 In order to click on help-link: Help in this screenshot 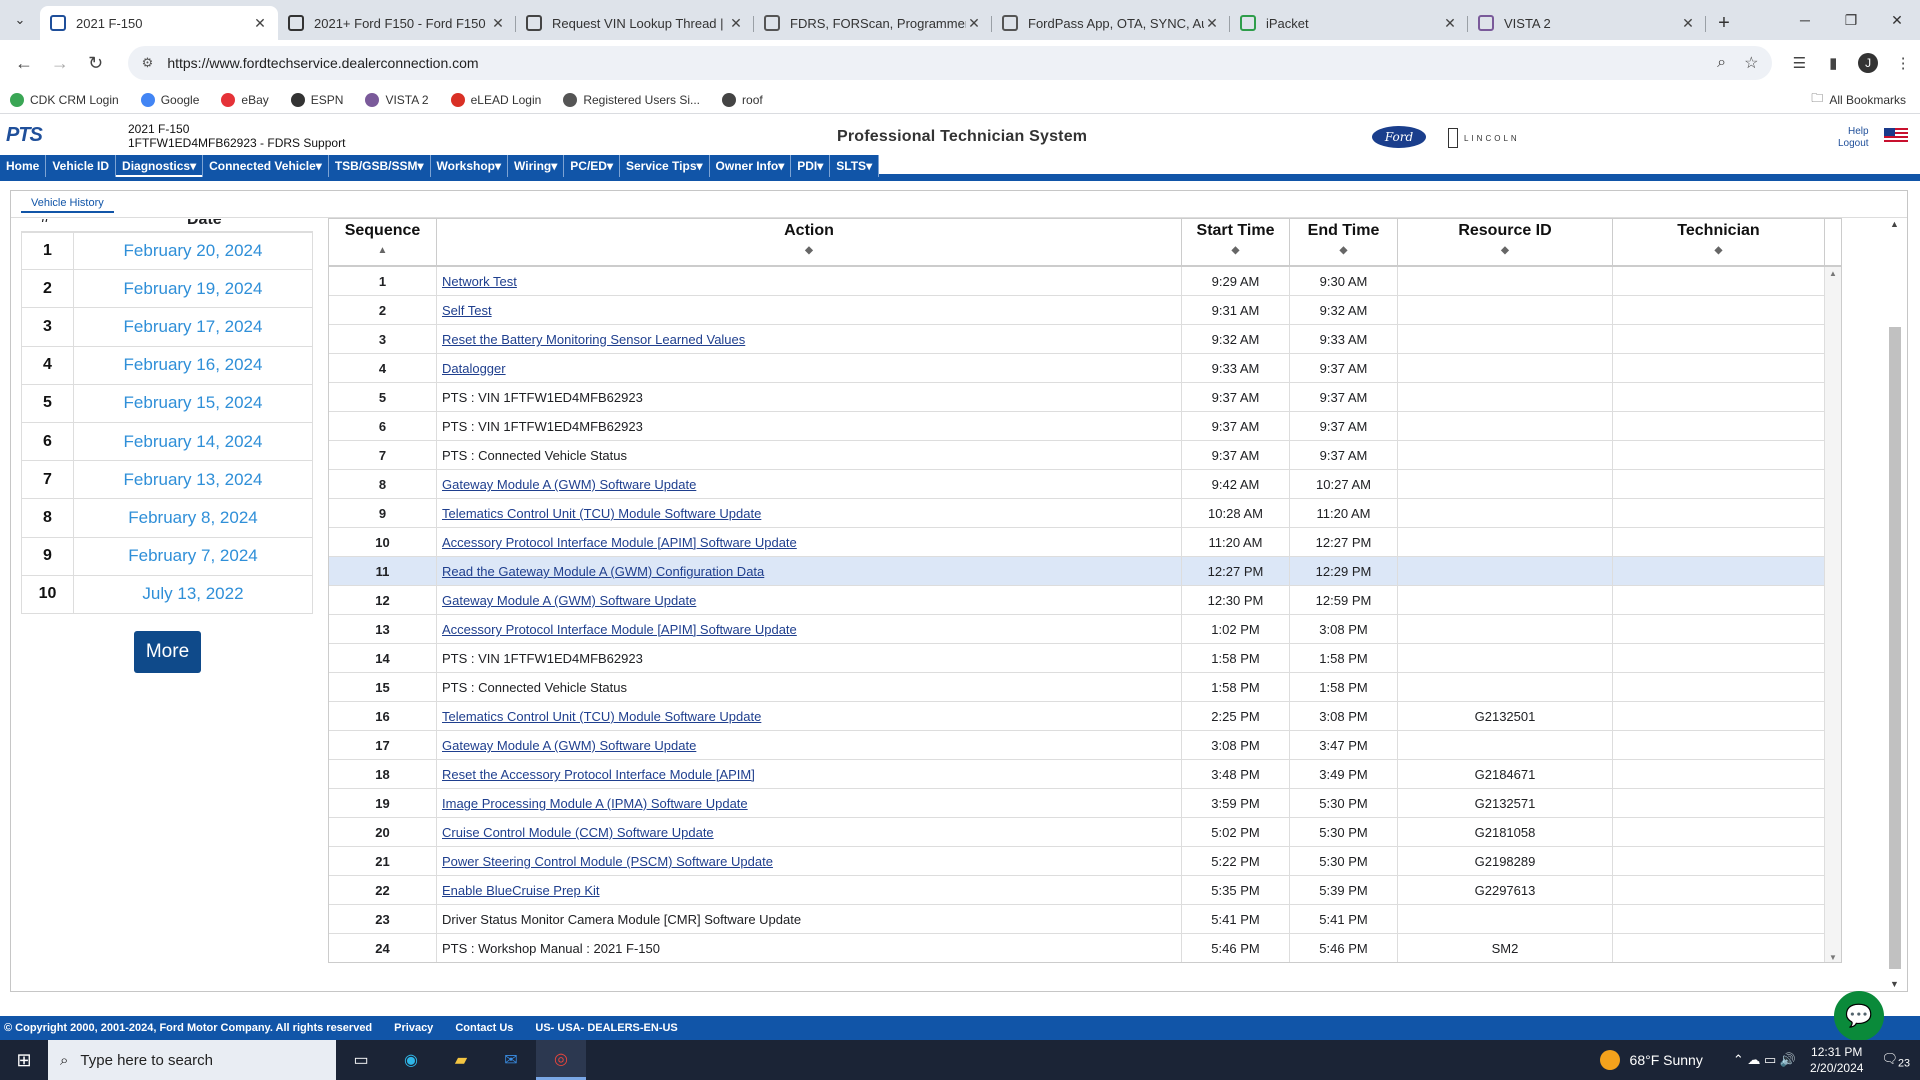, I will do `click(1853, 132)`.